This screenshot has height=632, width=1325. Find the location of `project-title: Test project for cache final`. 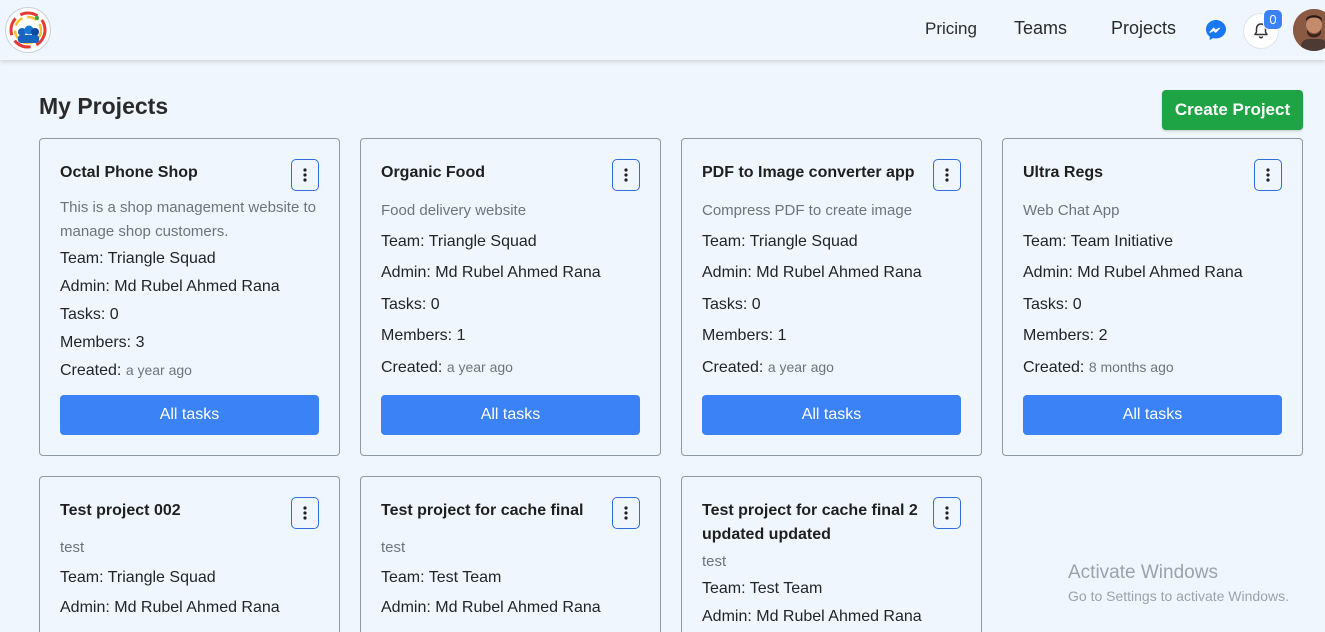

project-title: Test project for cache final is located at coordinates (482, 510).